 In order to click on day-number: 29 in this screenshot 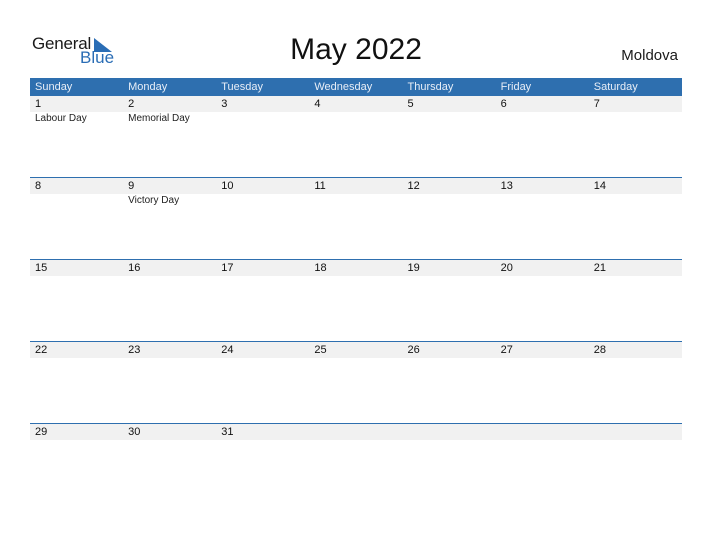, I will do `click(41, 432)`.